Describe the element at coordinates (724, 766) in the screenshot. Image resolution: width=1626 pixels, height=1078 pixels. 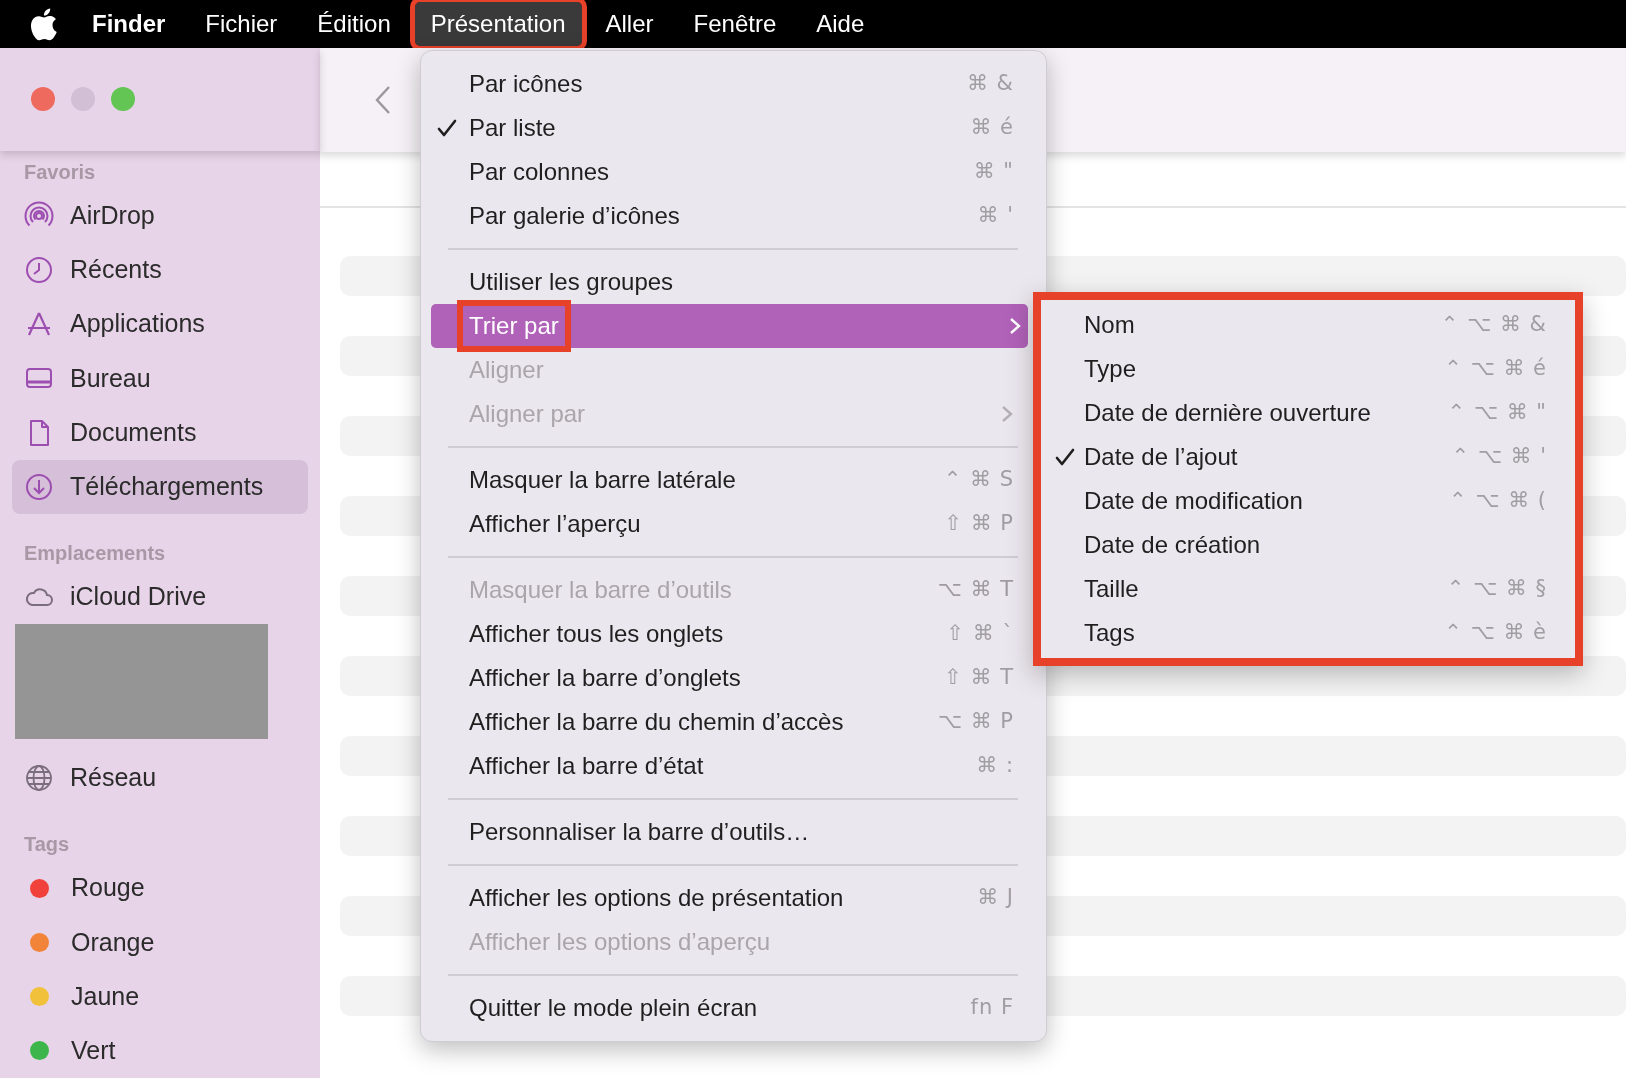
I see `menu-item: Afficher la barre d’état ⌘ :` at that location.